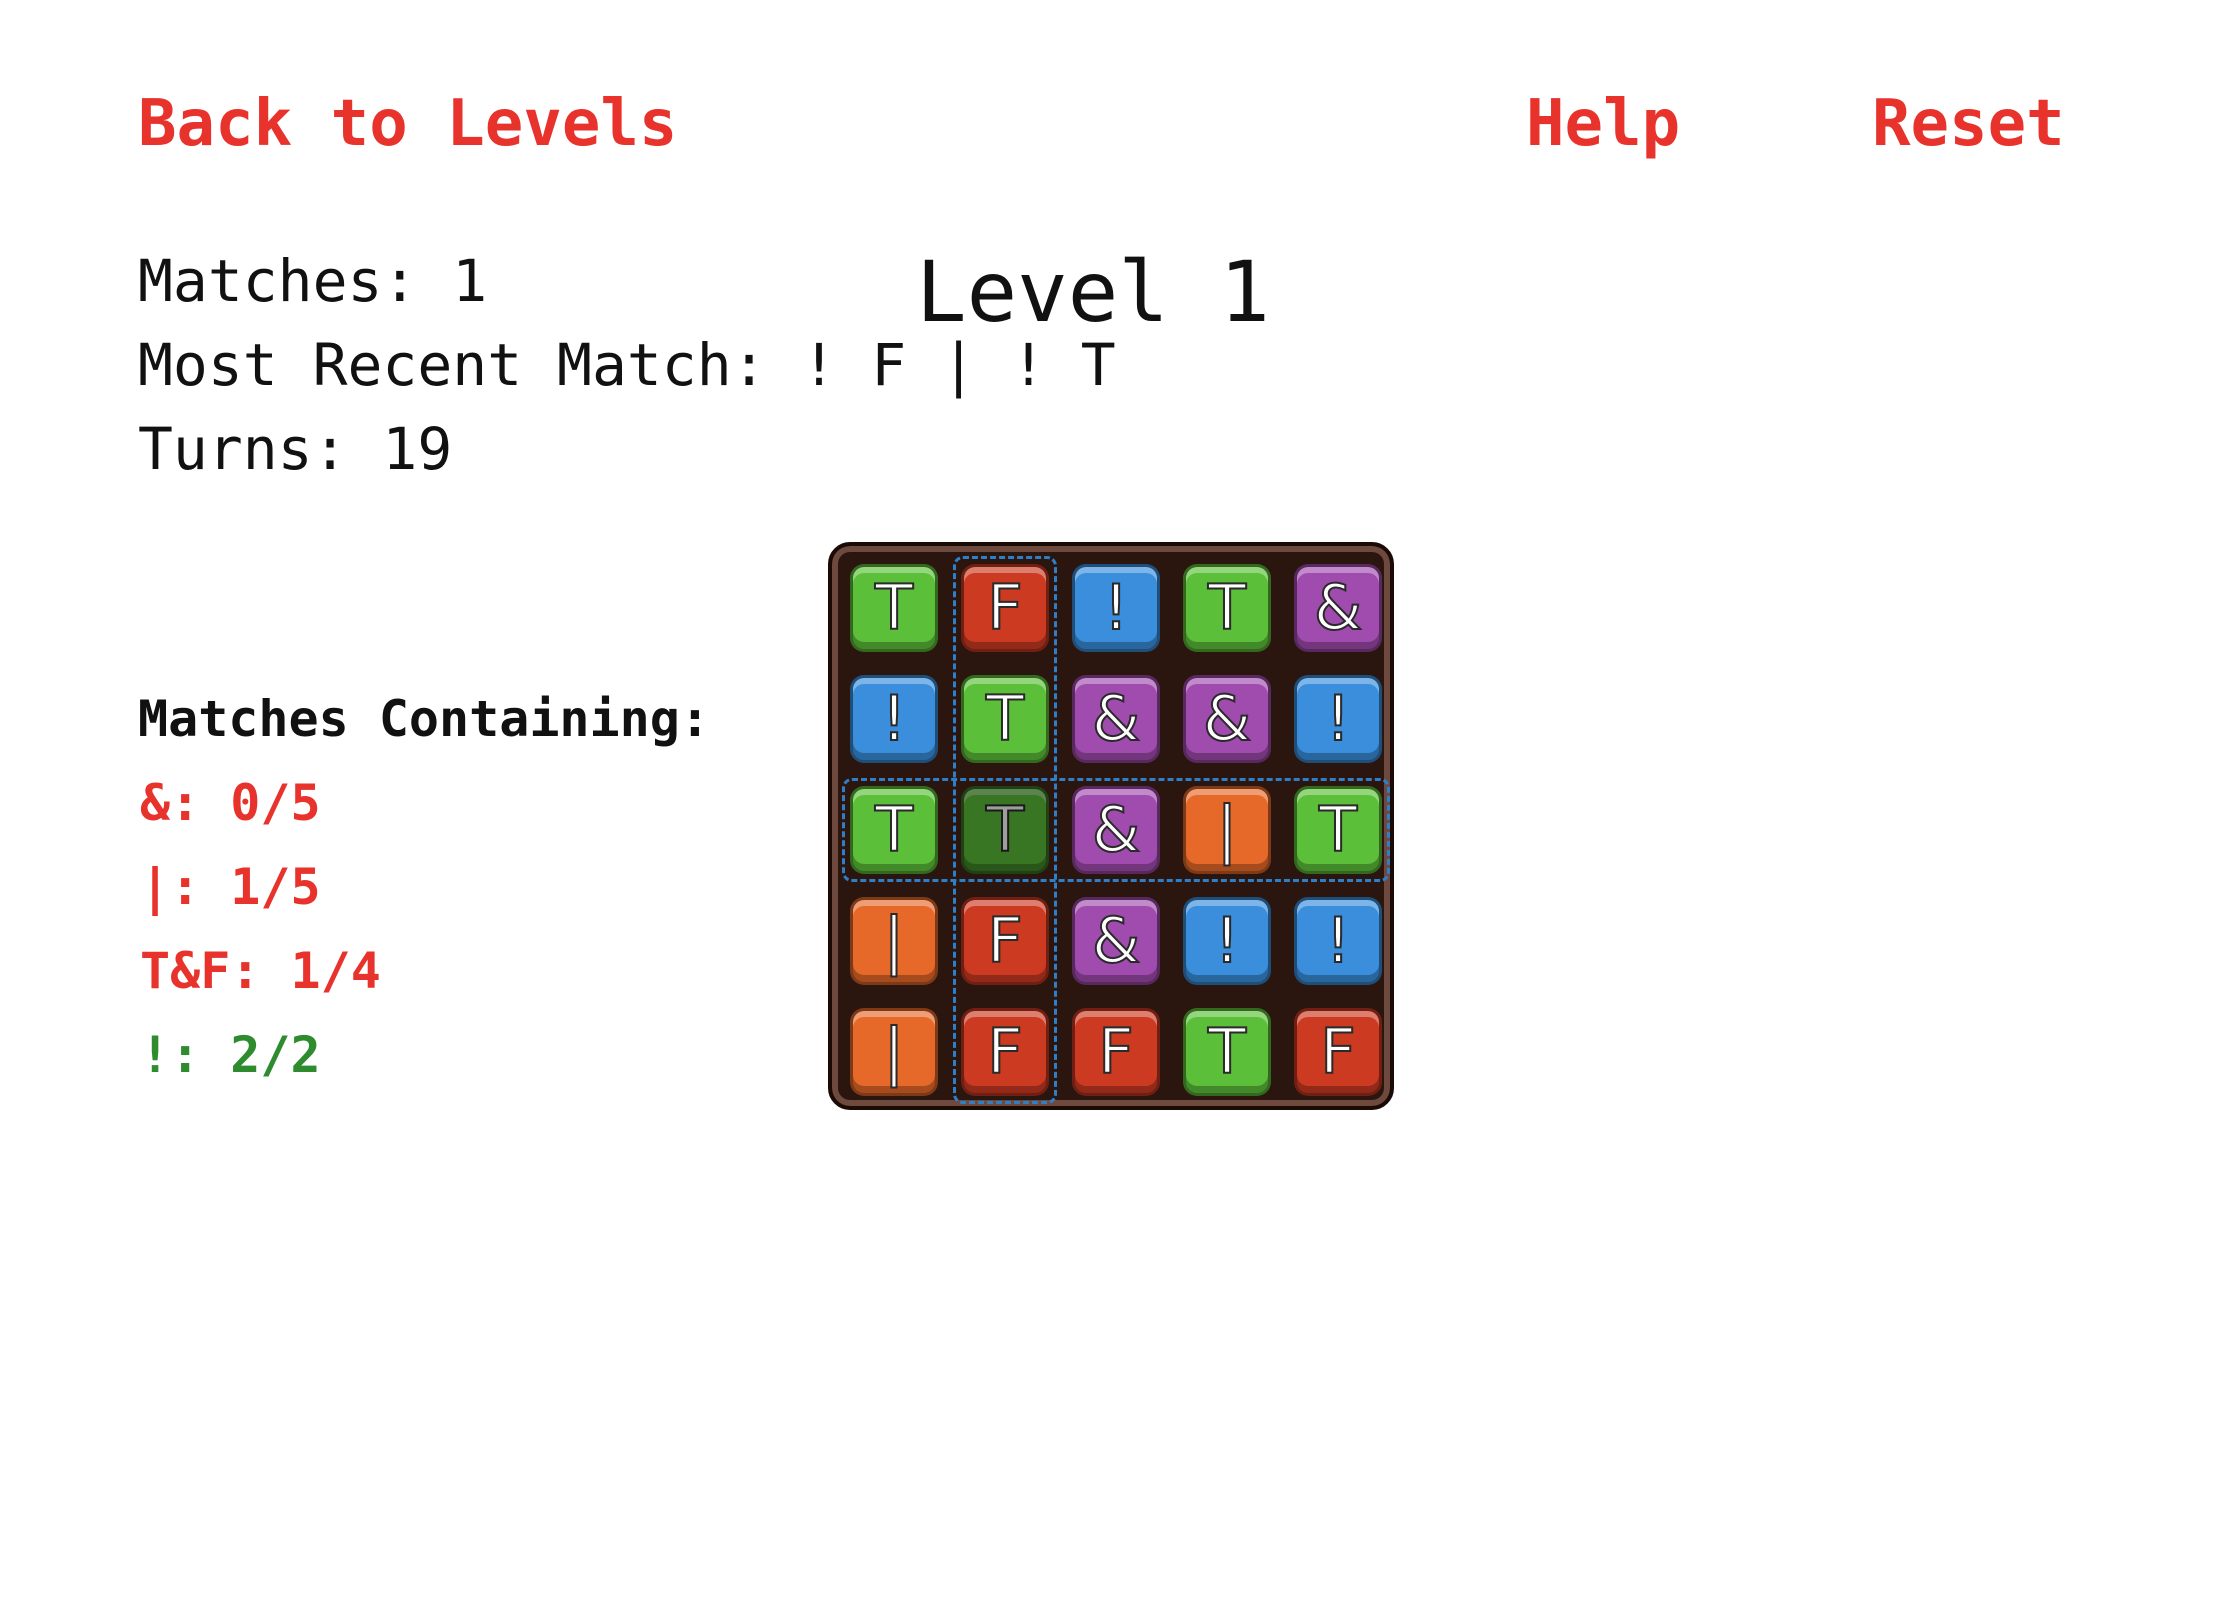 This screenshot has height=1604, width=2216. Describe the element at coordinates (1338, 830) in the screenshot. I see `tile-r2-c4: T` at that location.